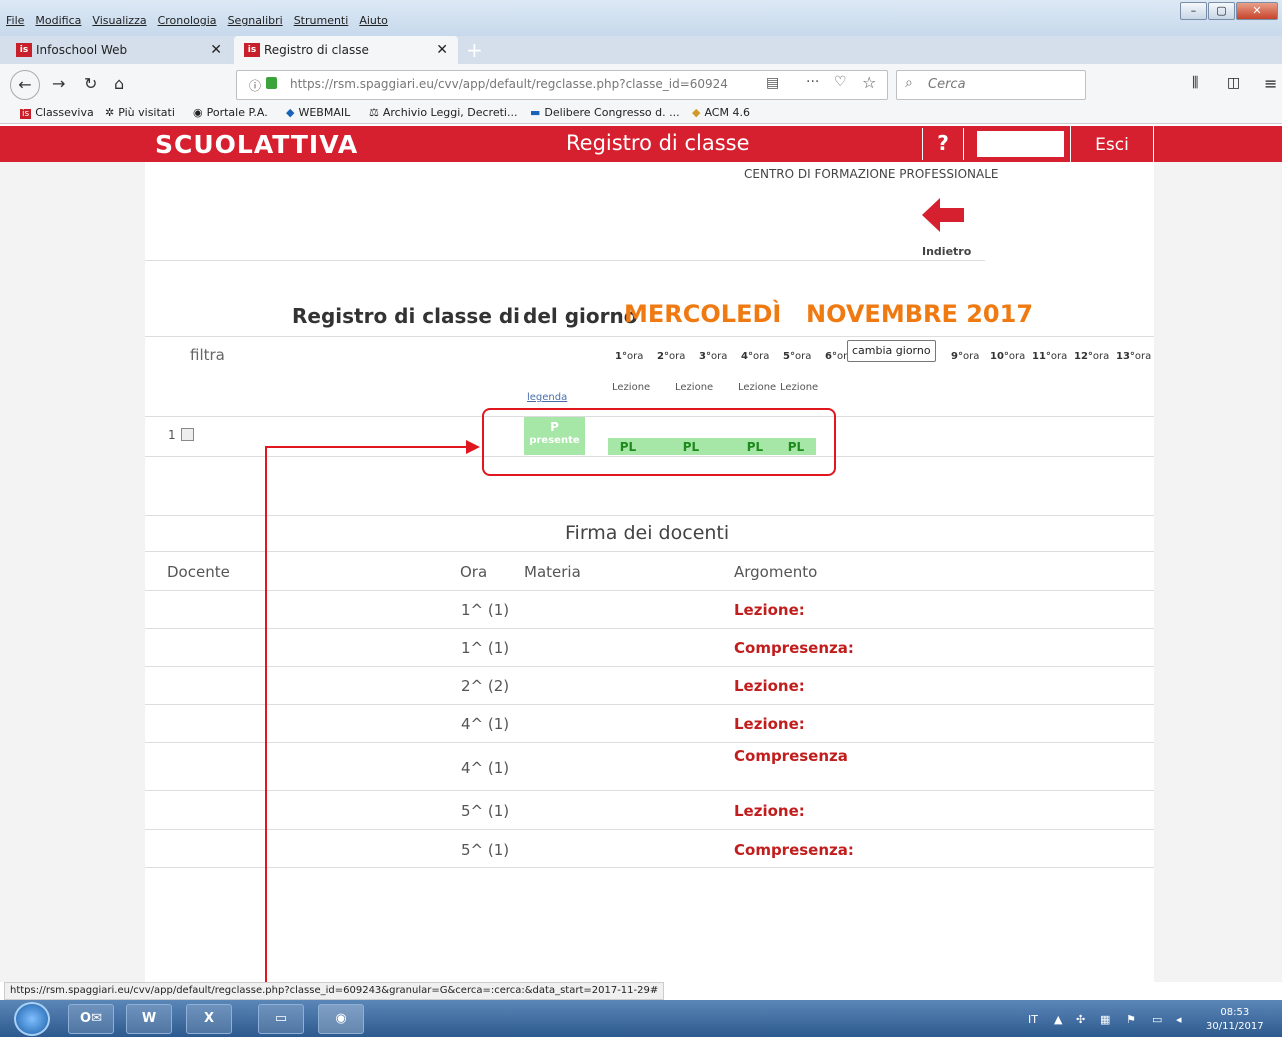 This screenshot has height=1037, width=1282. Describe the element at coordinates (15, 20) in the screenshot. I see `menu-file: File` at that location.